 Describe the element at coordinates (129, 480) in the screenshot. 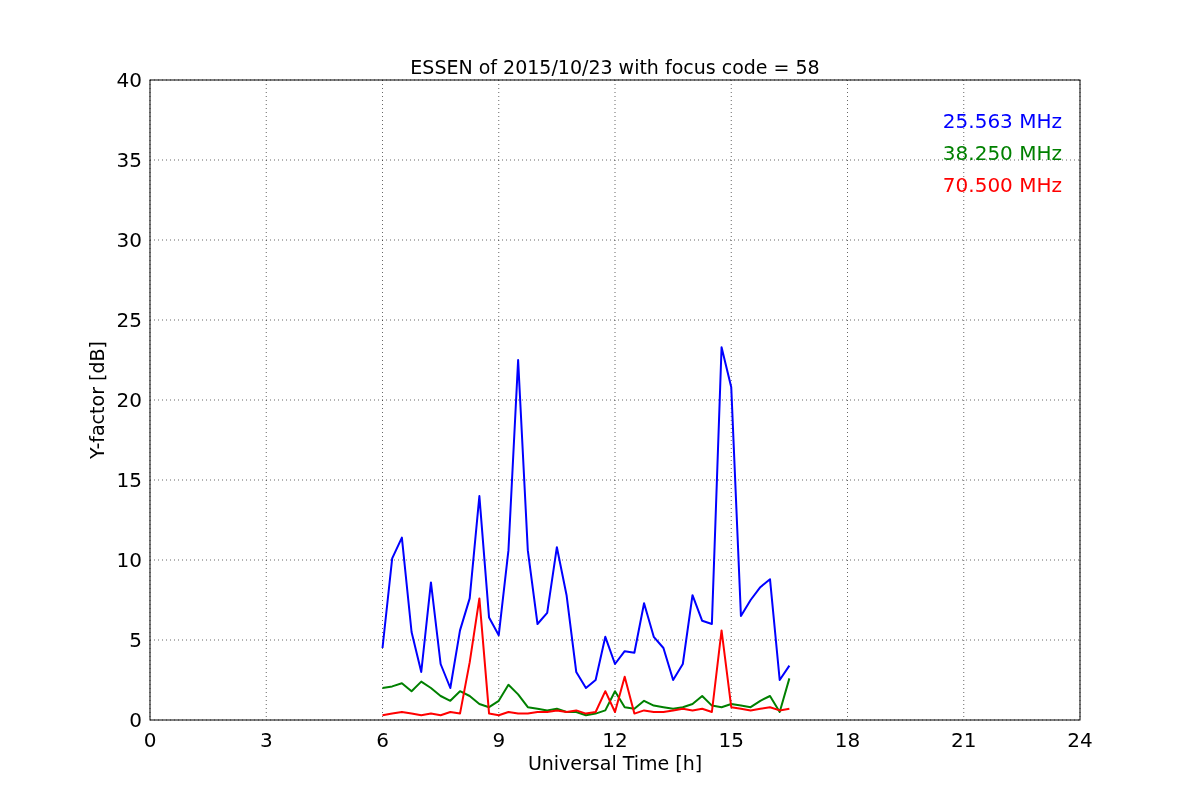

I see `y-tick-label: 15` at that location.